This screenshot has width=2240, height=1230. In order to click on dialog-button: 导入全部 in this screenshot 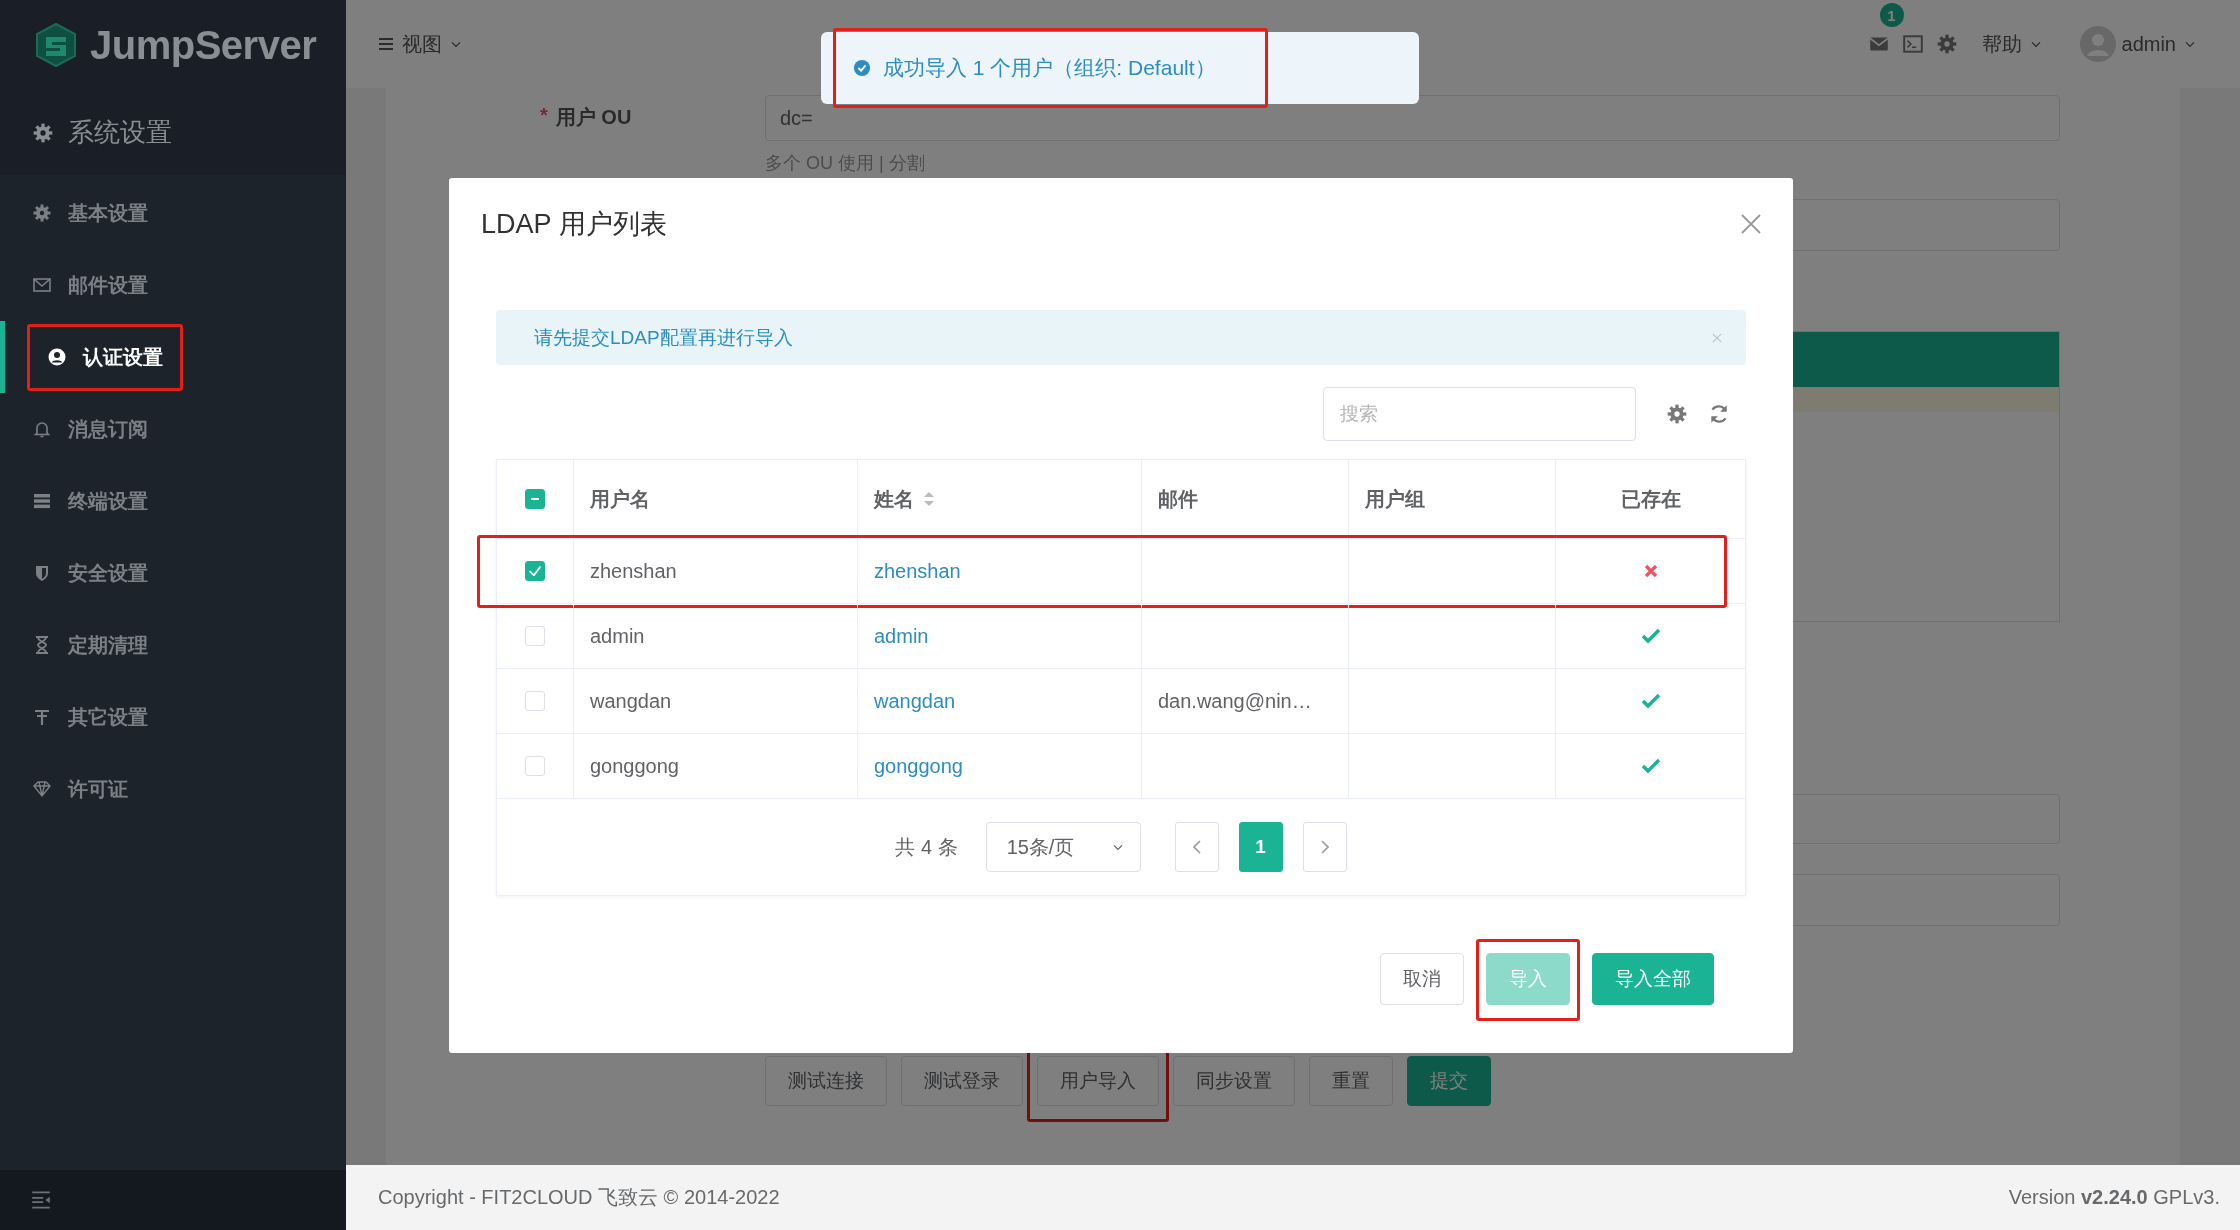, I will do `click(1653, 979)`.